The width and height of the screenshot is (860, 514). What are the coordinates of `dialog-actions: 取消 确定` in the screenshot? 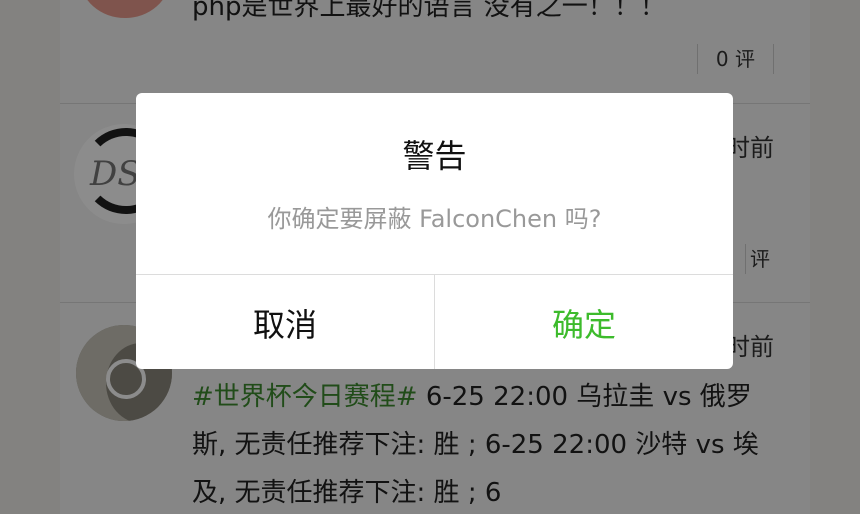 It's located at (434, 321).